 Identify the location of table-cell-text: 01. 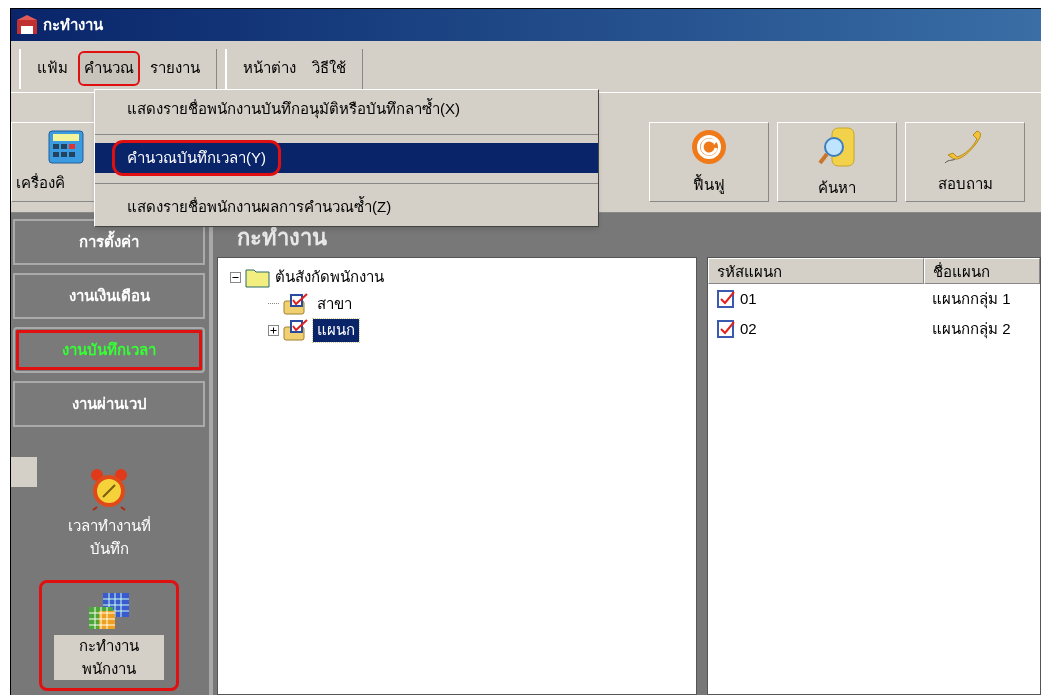
(748, 298).